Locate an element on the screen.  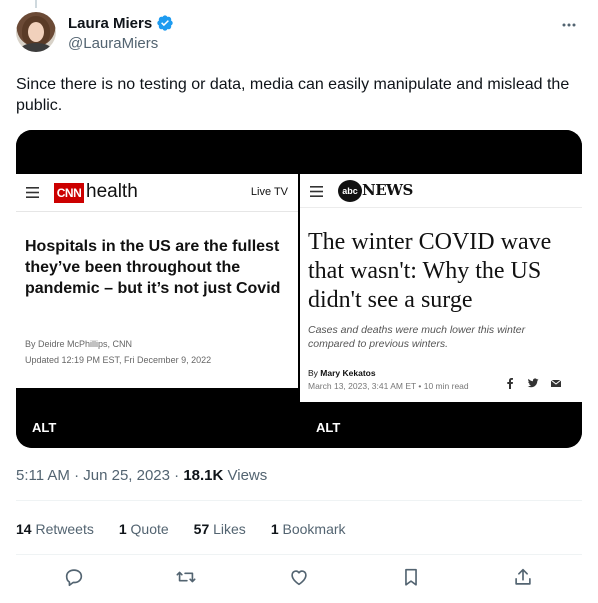
abc-site-name: NEWS is located at coordinates (387, 190).